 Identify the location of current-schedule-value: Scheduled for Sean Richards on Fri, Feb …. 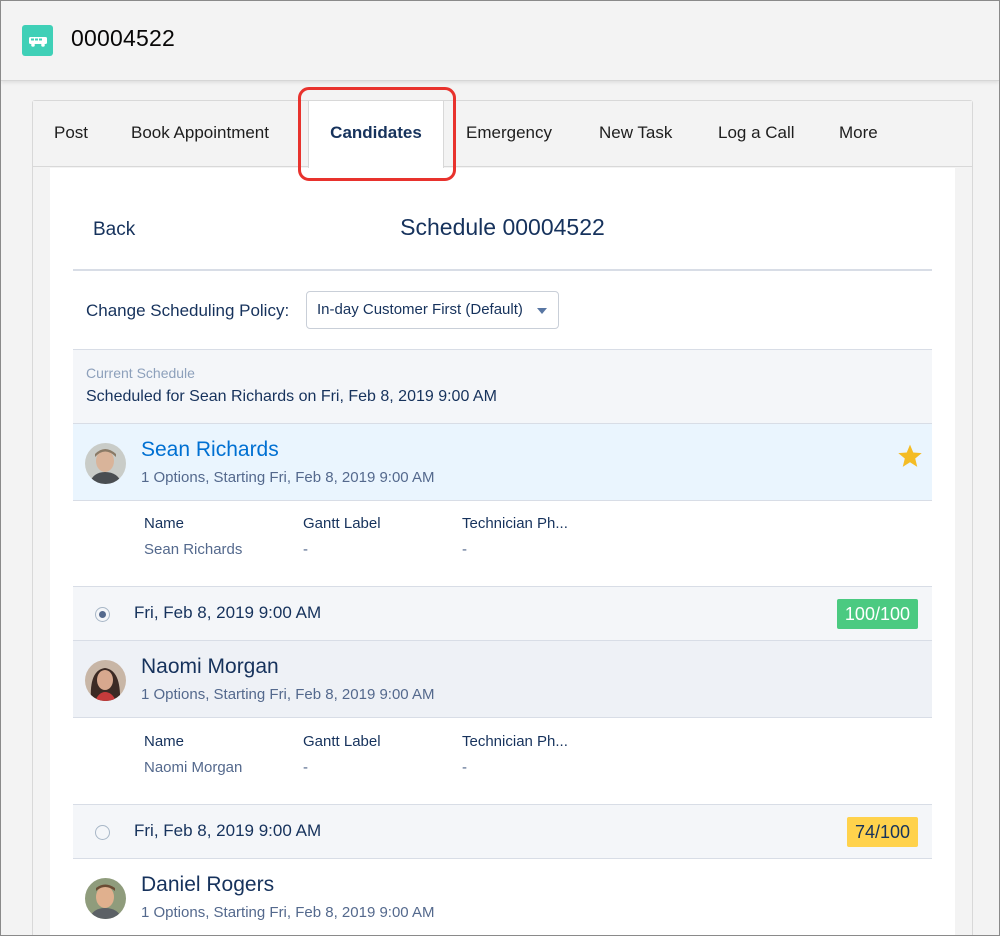
(291, 396).